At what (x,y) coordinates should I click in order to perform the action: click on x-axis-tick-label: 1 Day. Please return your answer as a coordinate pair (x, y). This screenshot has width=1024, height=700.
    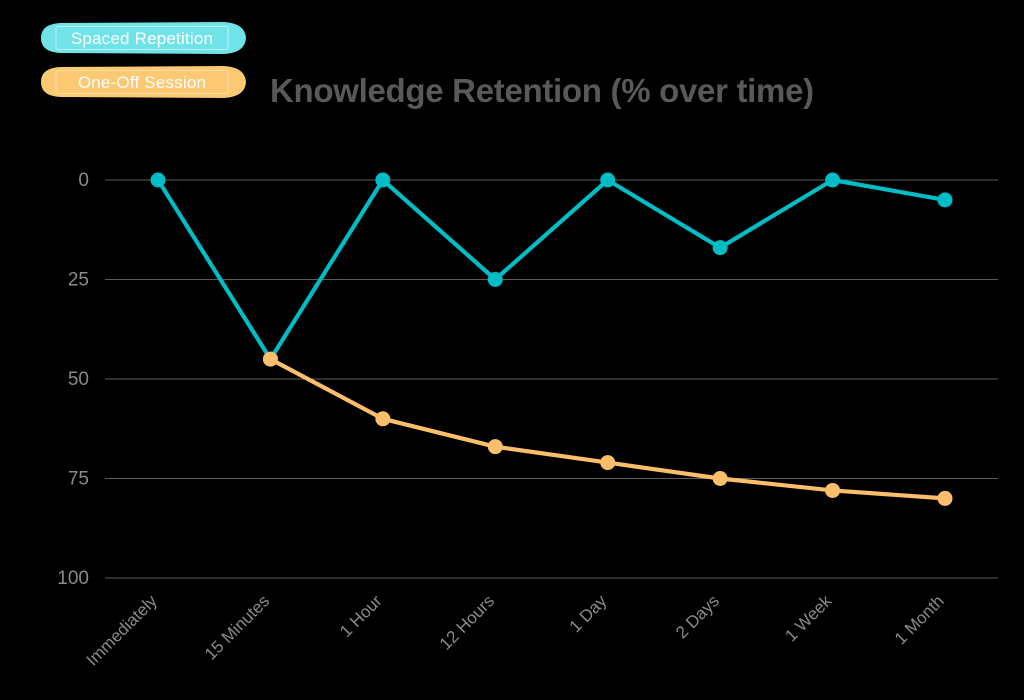
    Looking at the image, I should click on (588, 613).